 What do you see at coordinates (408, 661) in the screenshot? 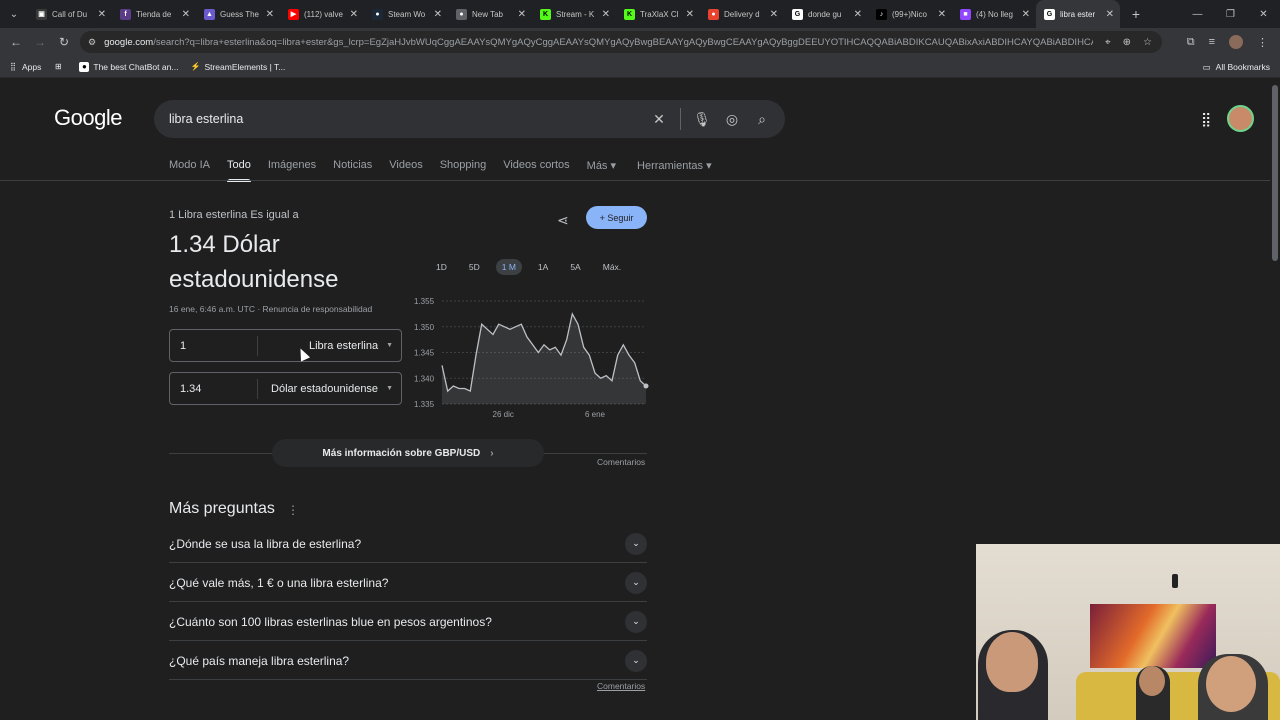
I see `paa-question: ¿Qué país maneja libra esterlina? ⌄` at bounding box center [408, 661].